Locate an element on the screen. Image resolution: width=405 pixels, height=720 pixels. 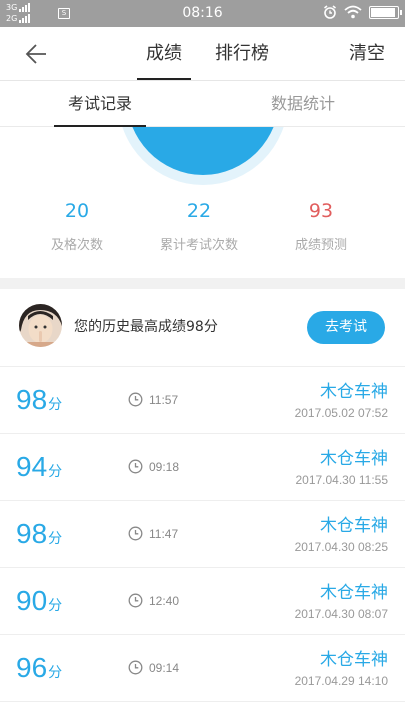
list-item: 96分 09:14 木仓车神 2017.04.29 14:10 is located at coordinates (202, 668).